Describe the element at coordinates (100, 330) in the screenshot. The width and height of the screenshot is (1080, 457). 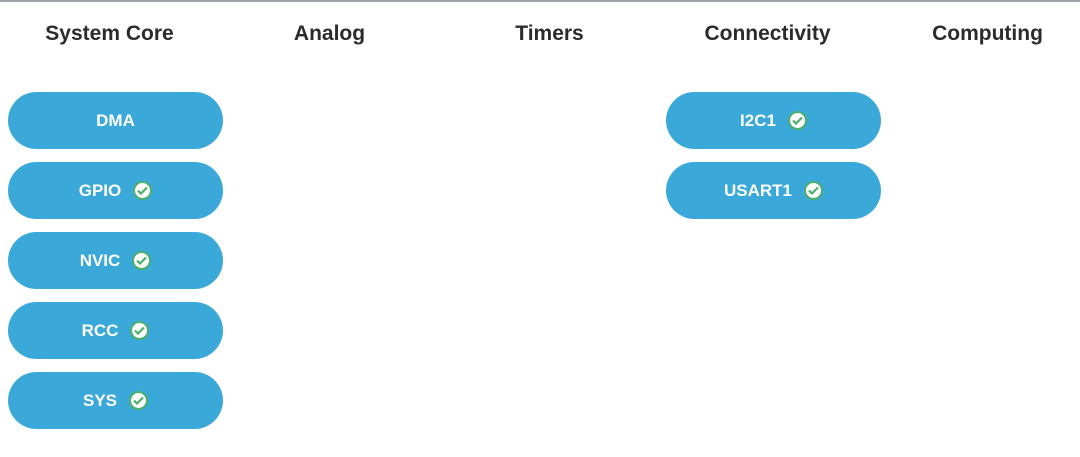
I see `peripheral-label: RCC` at that location.